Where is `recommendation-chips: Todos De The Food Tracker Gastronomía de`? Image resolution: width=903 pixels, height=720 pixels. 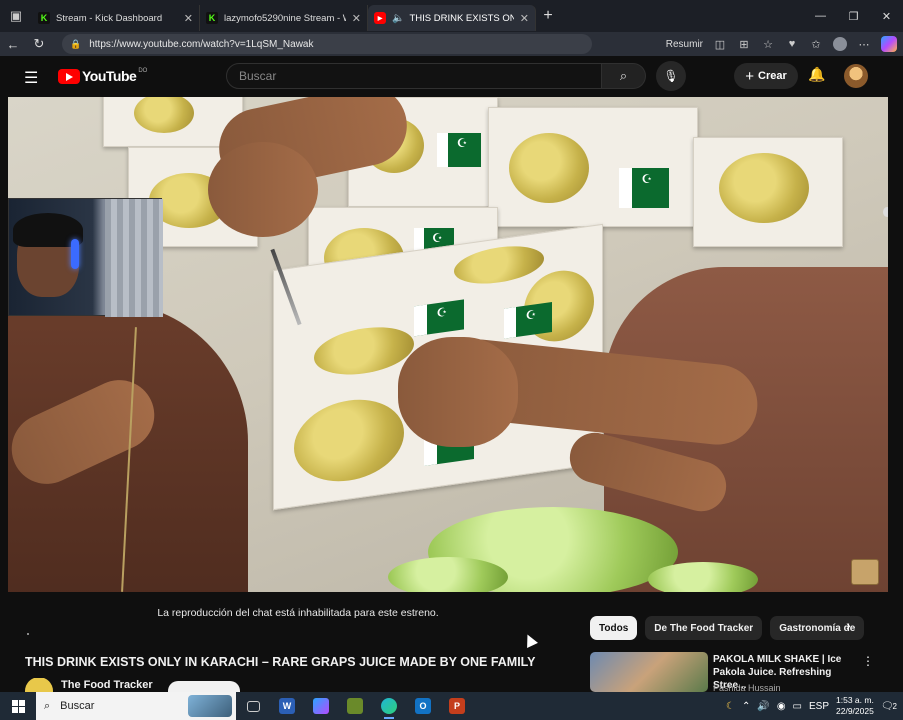 recommendation-chips: Todos De The Food Tracker Gastronomía de is located at coordinates (727, 628).